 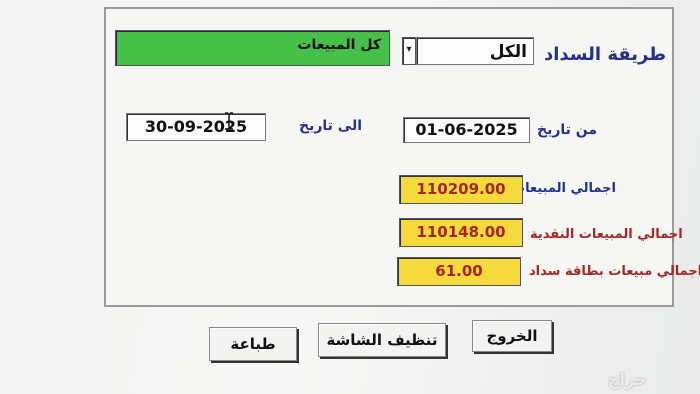 I want to click on to-date-input: 30-09-2025, so click(x=196, y=127).